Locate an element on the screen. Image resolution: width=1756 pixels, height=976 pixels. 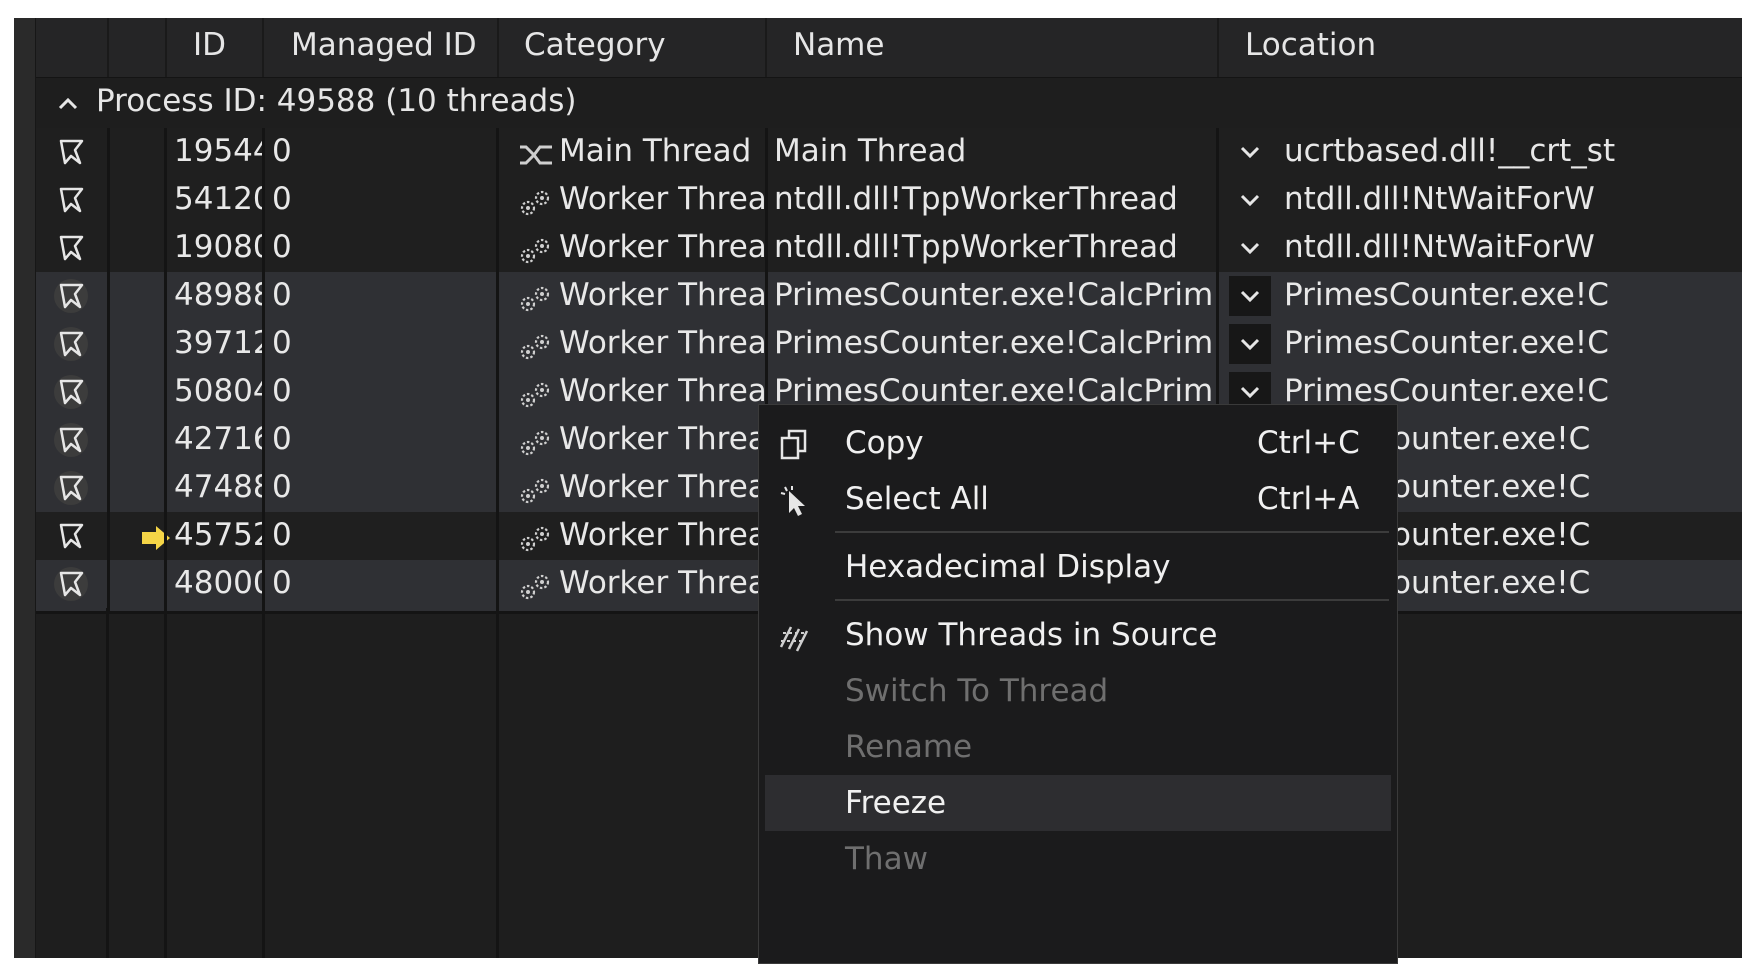
main-thread-icon is located at coordinates (536, 155).